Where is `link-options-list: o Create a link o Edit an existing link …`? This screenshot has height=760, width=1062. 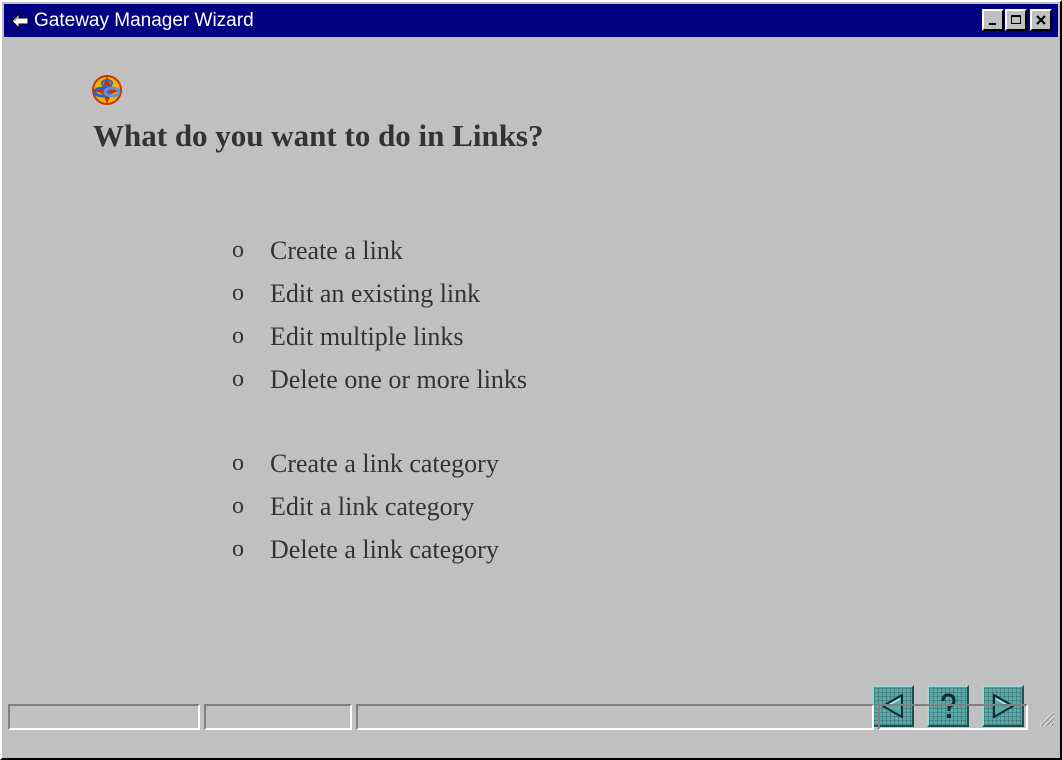 link-options-list: o Create a link o Edit an existing link … is located at coordinates (379, 315).